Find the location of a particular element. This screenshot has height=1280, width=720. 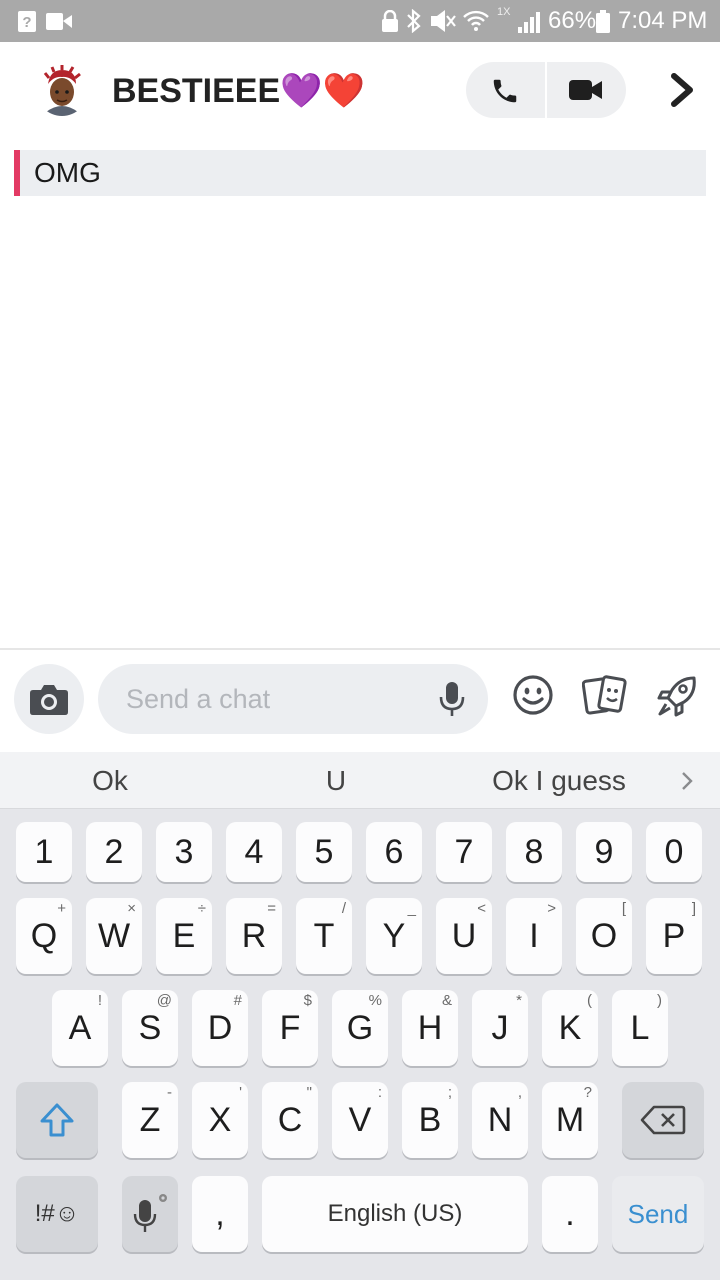

key-n-label: N is located at coordinates (500, 1119).